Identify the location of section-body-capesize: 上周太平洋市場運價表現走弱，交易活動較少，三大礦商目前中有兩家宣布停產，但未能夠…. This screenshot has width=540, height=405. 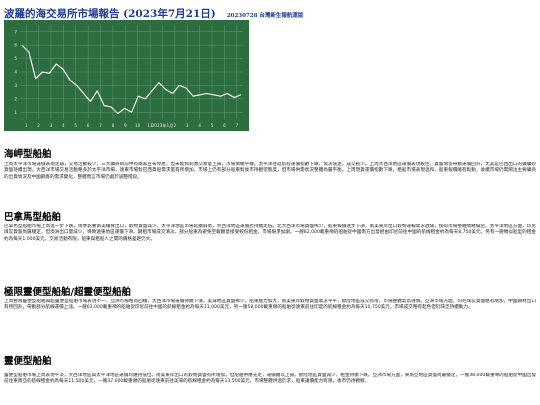
(270, 171).